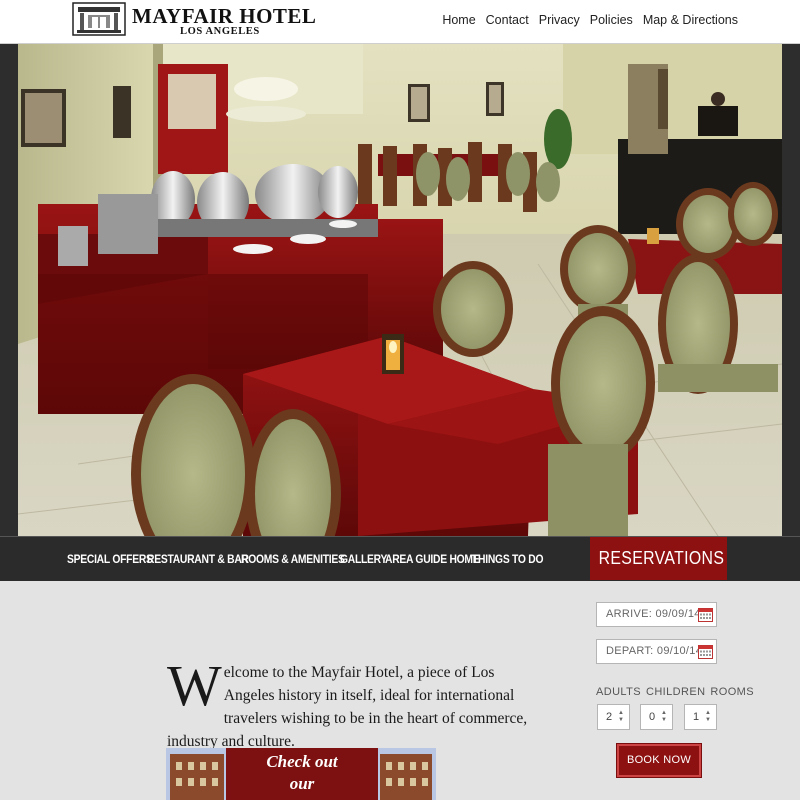 The width and height of the screenshot is (800, 800). What do you see at coordinates (220, 31) in the screenshot?
I see `logo-subtitle: LOS ANGELES` at bounding box center [220, 31].